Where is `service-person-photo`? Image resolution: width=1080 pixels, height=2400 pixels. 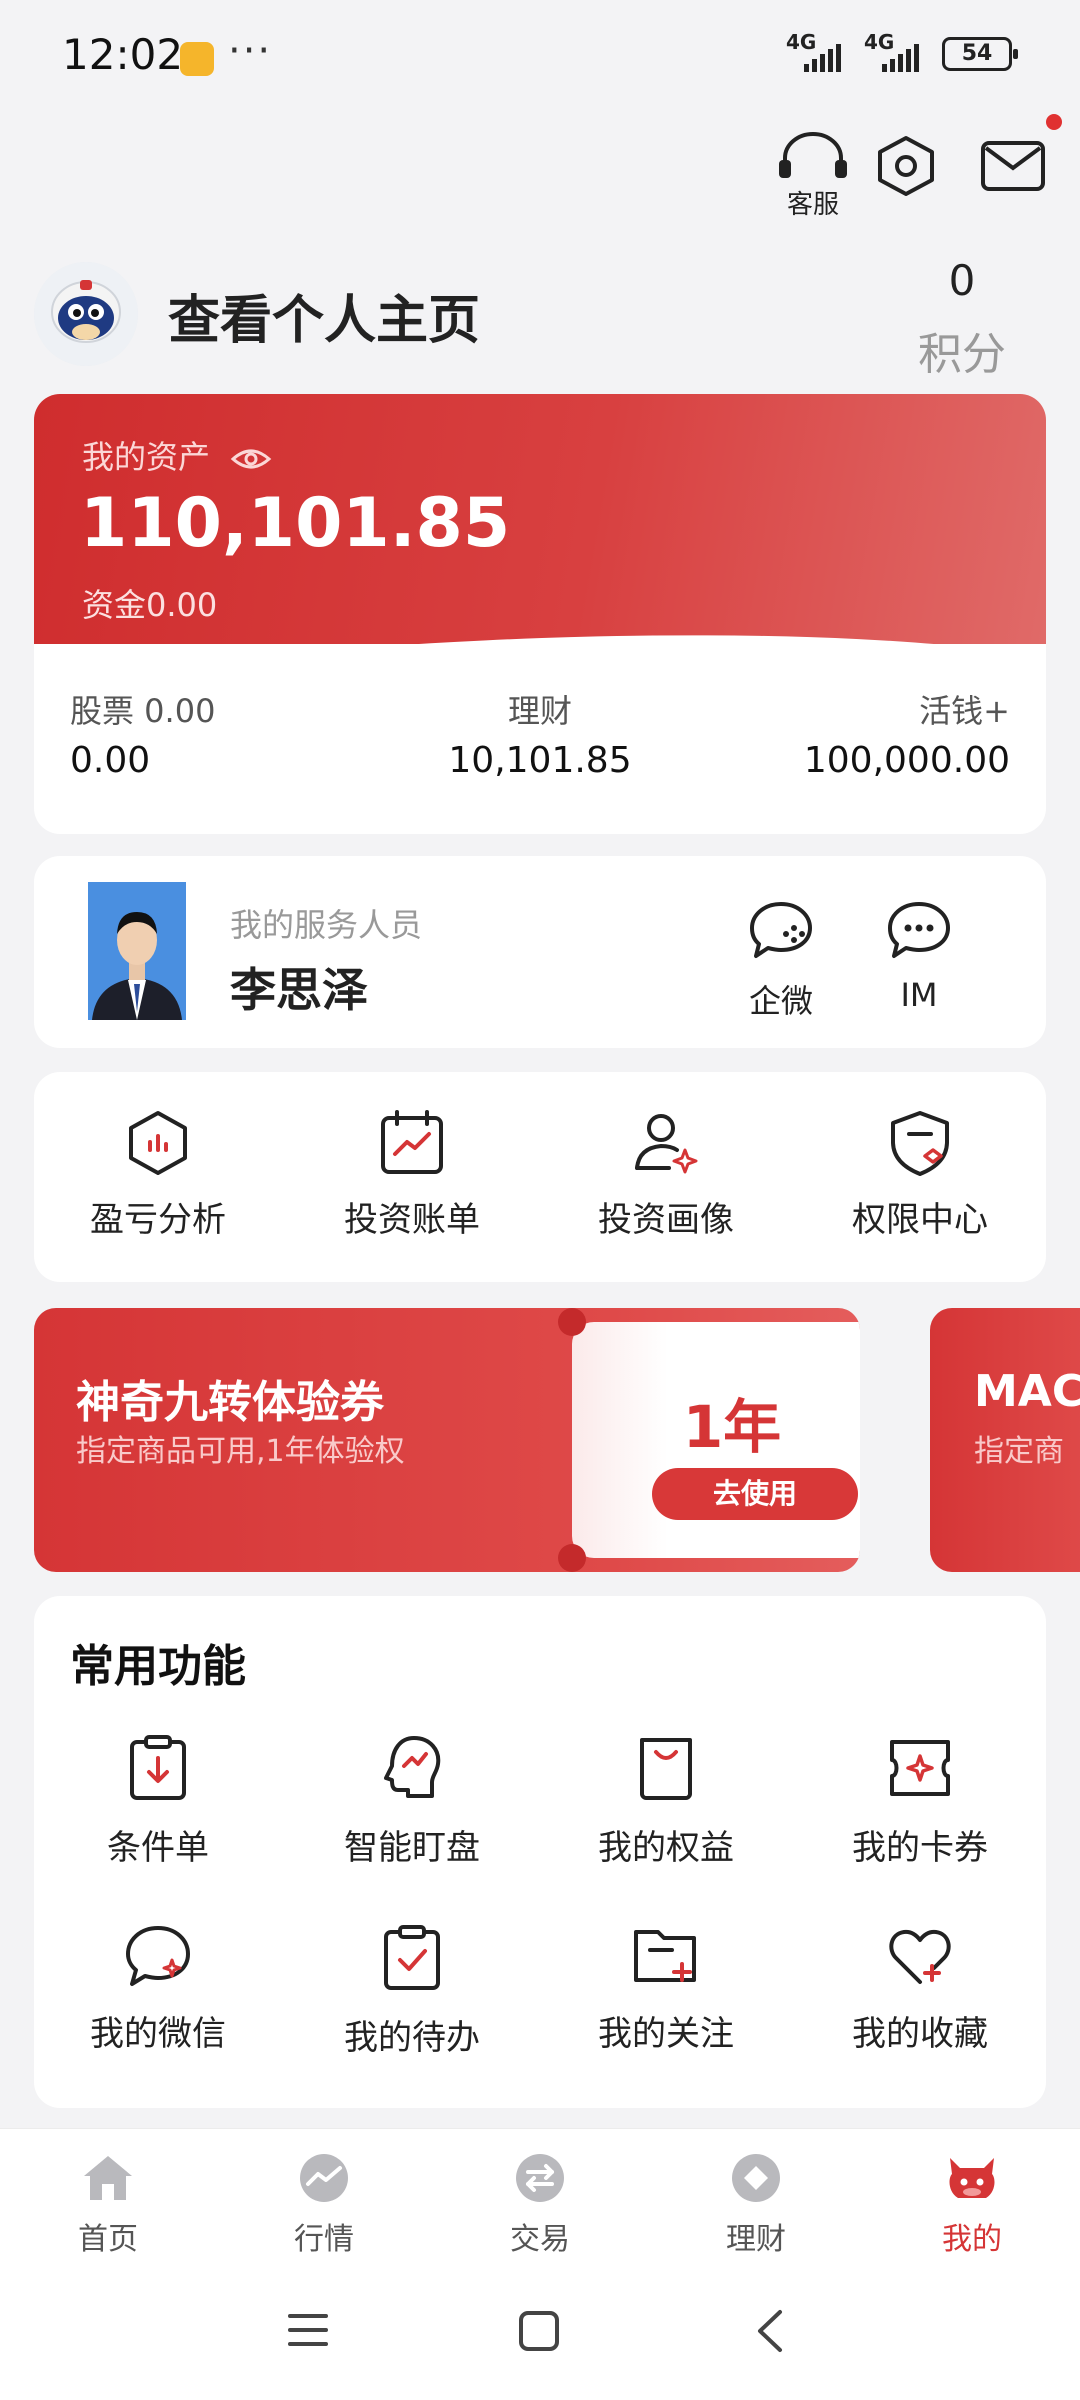
service-person-photo is located at coordinates (137, 951).